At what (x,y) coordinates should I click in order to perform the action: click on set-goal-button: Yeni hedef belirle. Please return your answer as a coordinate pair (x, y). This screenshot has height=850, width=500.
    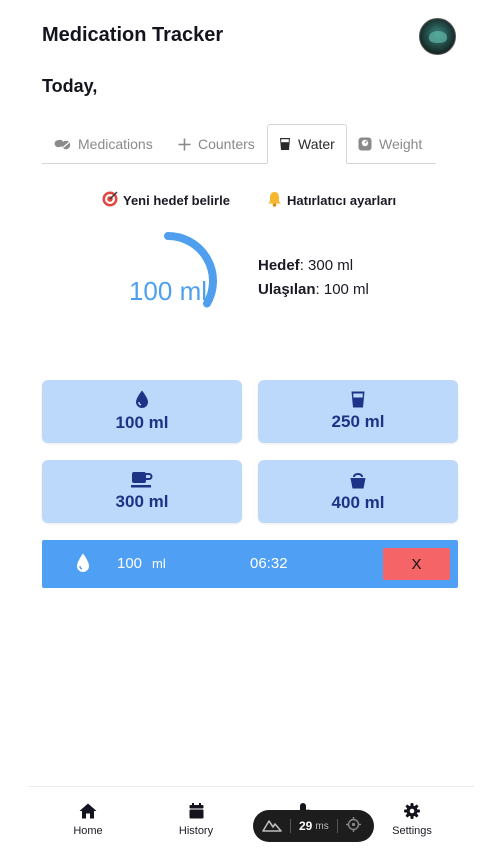
    Looking at the image, I should click on (166, 200).